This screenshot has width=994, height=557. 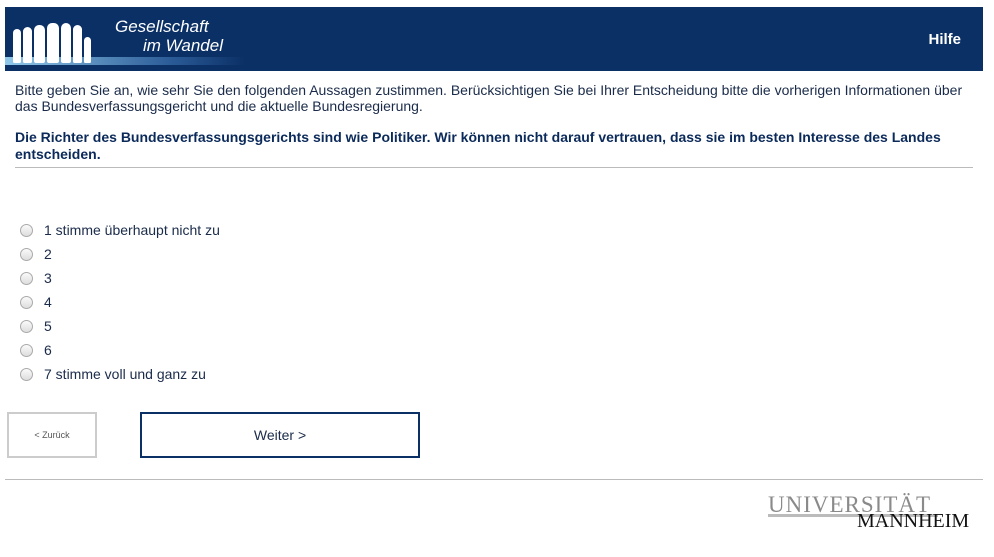 I want to click on back-button: < Zurück, so click(x=52, y=435).